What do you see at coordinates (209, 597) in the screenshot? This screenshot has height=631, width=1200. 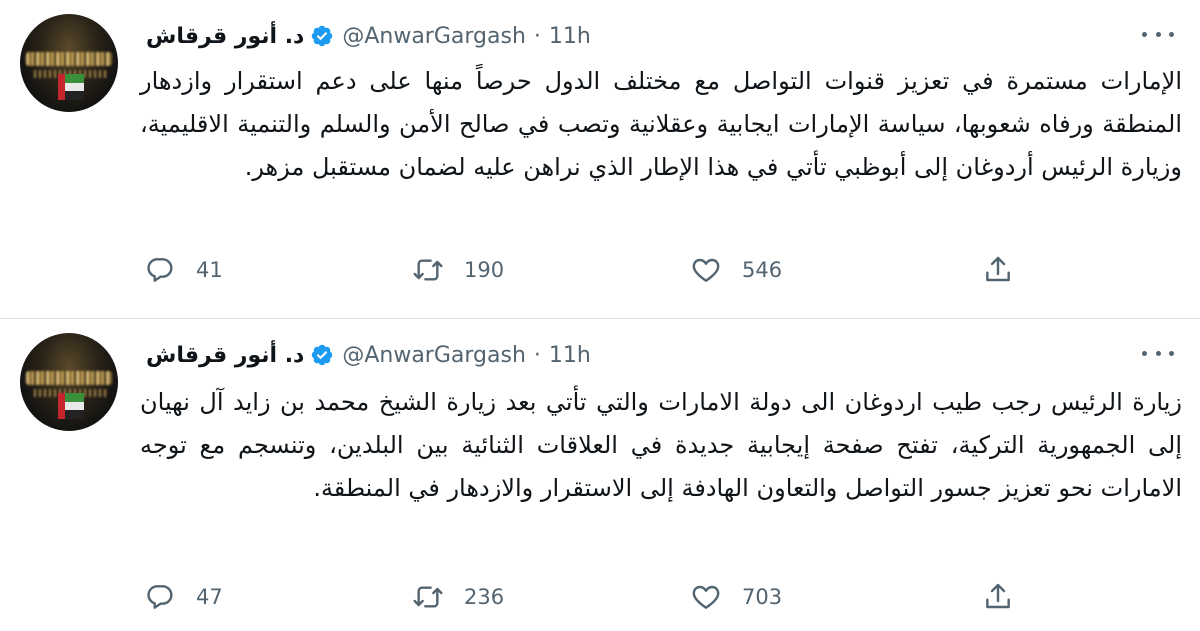 I see `reply-count: 47` at bounding box center [209, 597].